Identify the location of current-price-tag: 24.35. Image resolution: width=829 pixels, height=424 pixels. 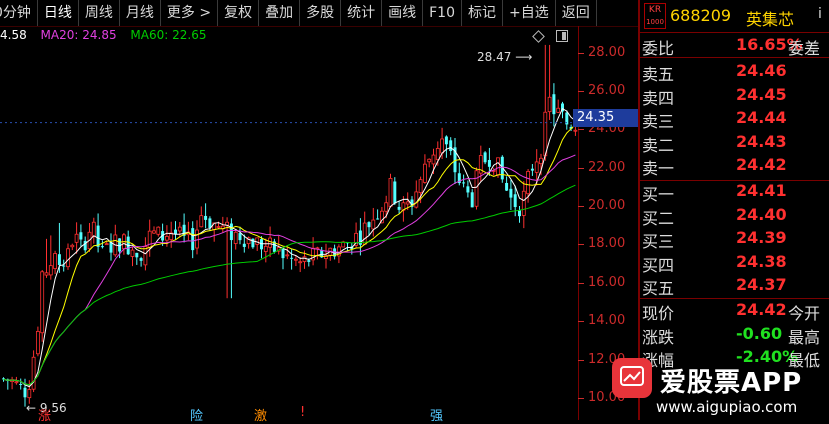
(605, 118).